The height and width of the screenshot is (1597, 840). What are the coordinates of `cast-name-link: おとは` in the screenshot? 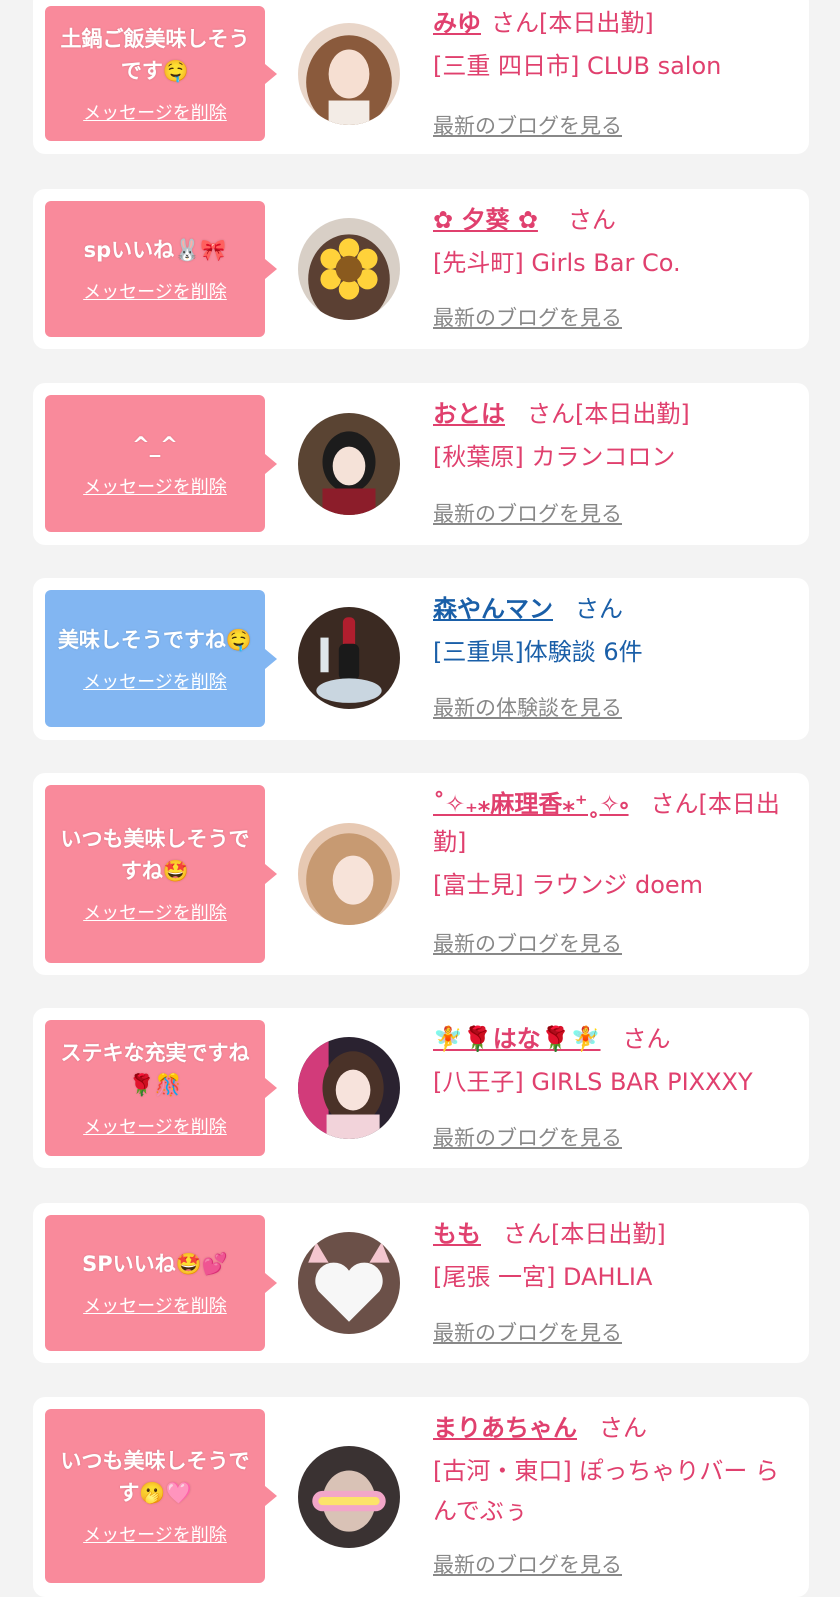 It's located at (469, 414).